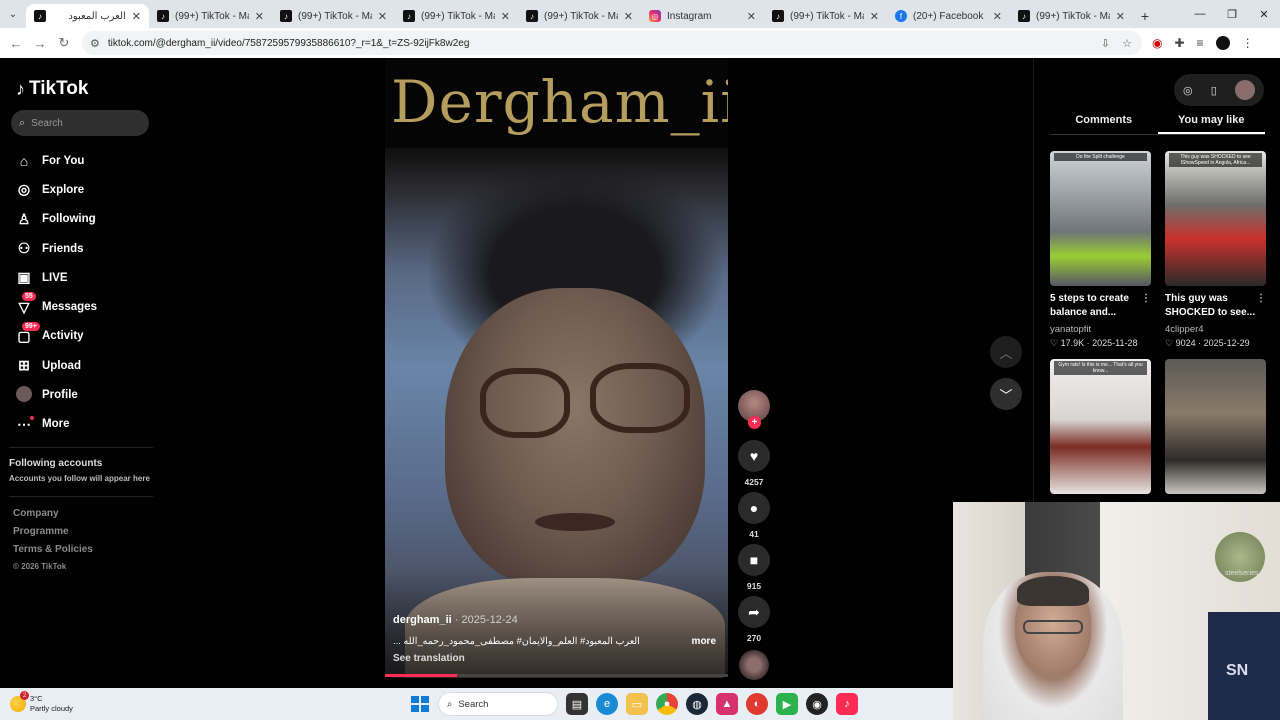 This screenshot has width=1280, height=720. I want to click on video-progress-bar, so click(556, 675).